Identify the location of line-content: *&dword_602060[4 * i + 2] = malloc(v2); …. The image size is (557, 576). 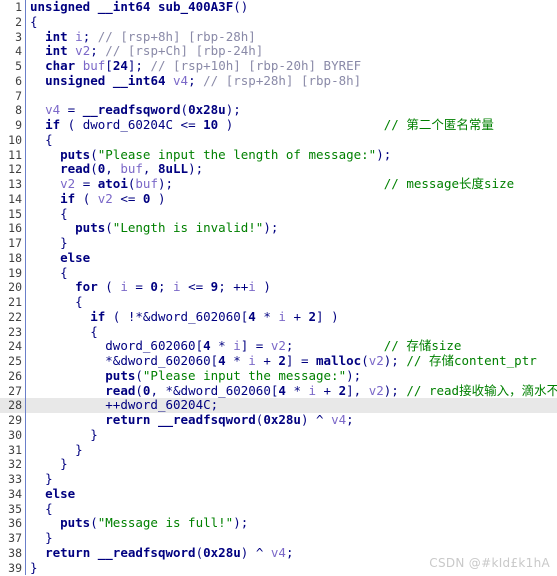
(321, 361).